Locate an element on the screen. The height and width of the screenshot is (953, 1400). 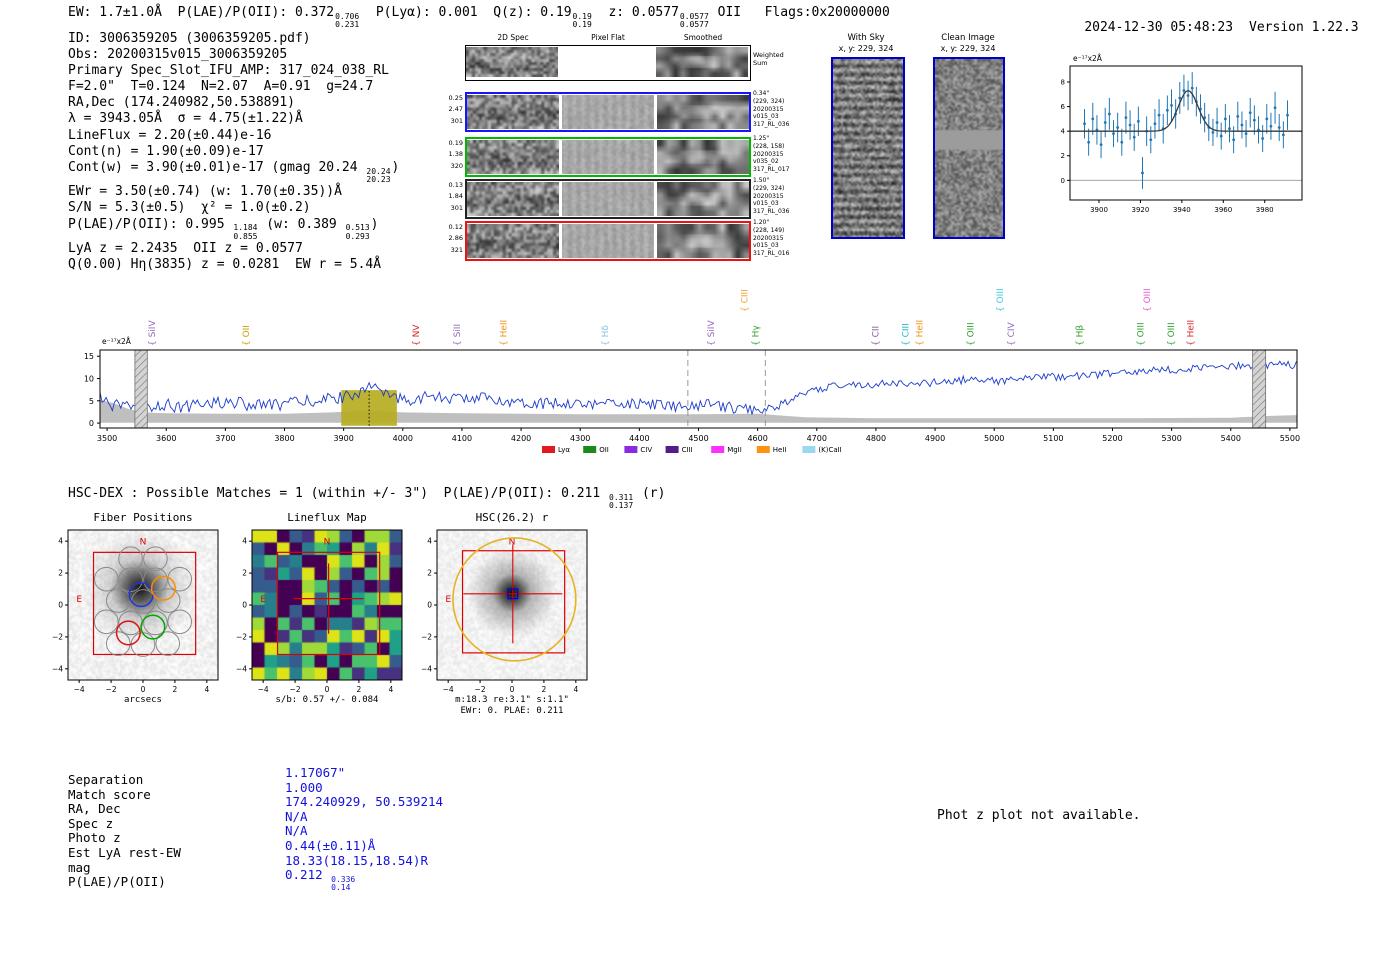
compass-east-label: E is located at coordinates (263, 600).